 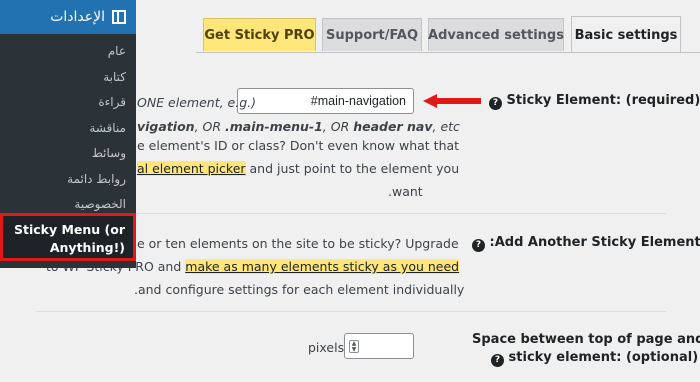 What do you see at coordinates (96, 134) in the screenshot?
I see `sidebar-item-discussion: مناقشة` at bounding box center [96, 134].